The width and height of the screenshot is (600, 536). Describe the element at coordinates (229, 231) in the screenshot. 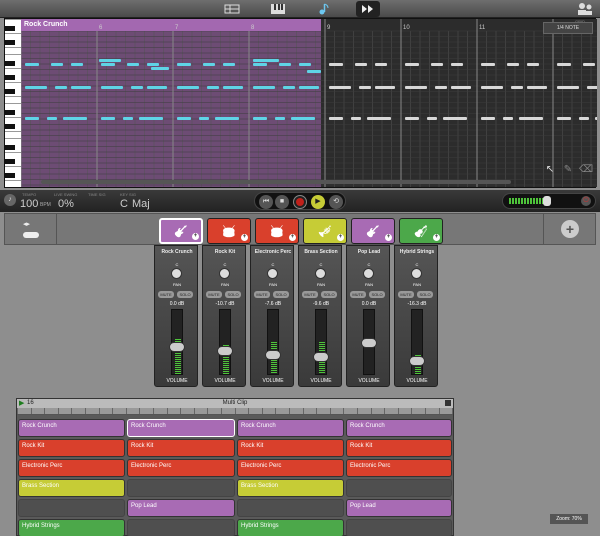

I see `instrument-button: 🥁 +` at that location.